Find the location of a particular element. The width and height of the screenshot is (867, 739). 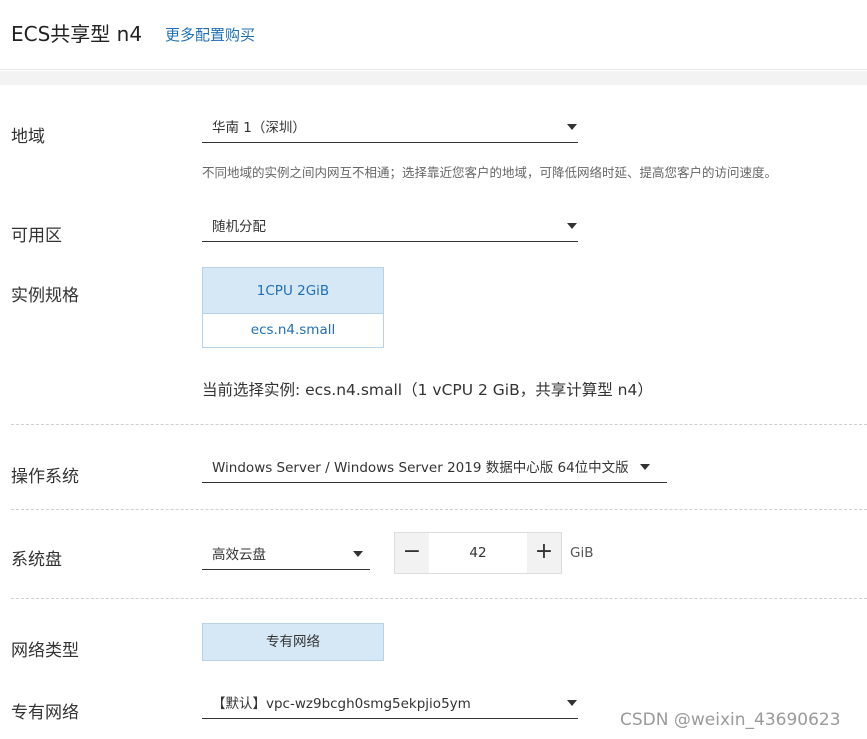

vpc-select-value: 【默认】vpc-wz9bcgh0smg5ekpjio5ym is located at coordinates (341, 704).